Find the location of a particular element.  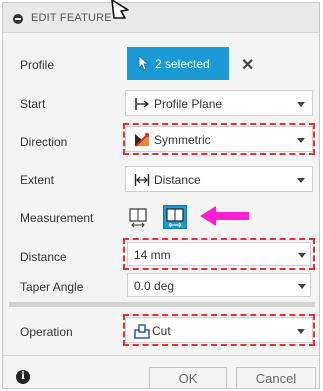

footer-divider is located at coordinates (161, 355).